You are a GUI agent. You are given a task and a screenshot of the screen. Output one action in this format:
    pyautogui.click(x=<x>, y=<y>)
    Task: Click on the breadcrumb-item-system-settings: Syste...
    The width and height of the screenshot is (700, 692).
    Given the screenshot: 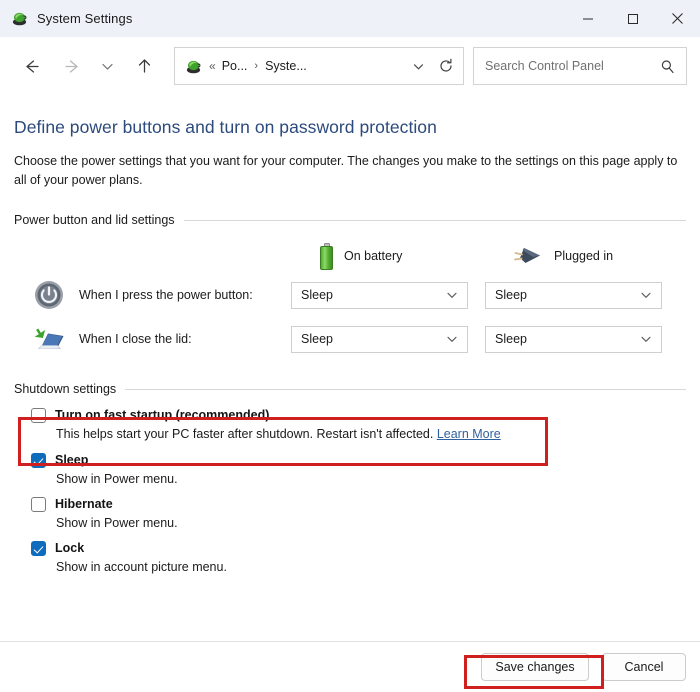 What is the action you would take?
    pyautogui.click(x=286, y=66)
    